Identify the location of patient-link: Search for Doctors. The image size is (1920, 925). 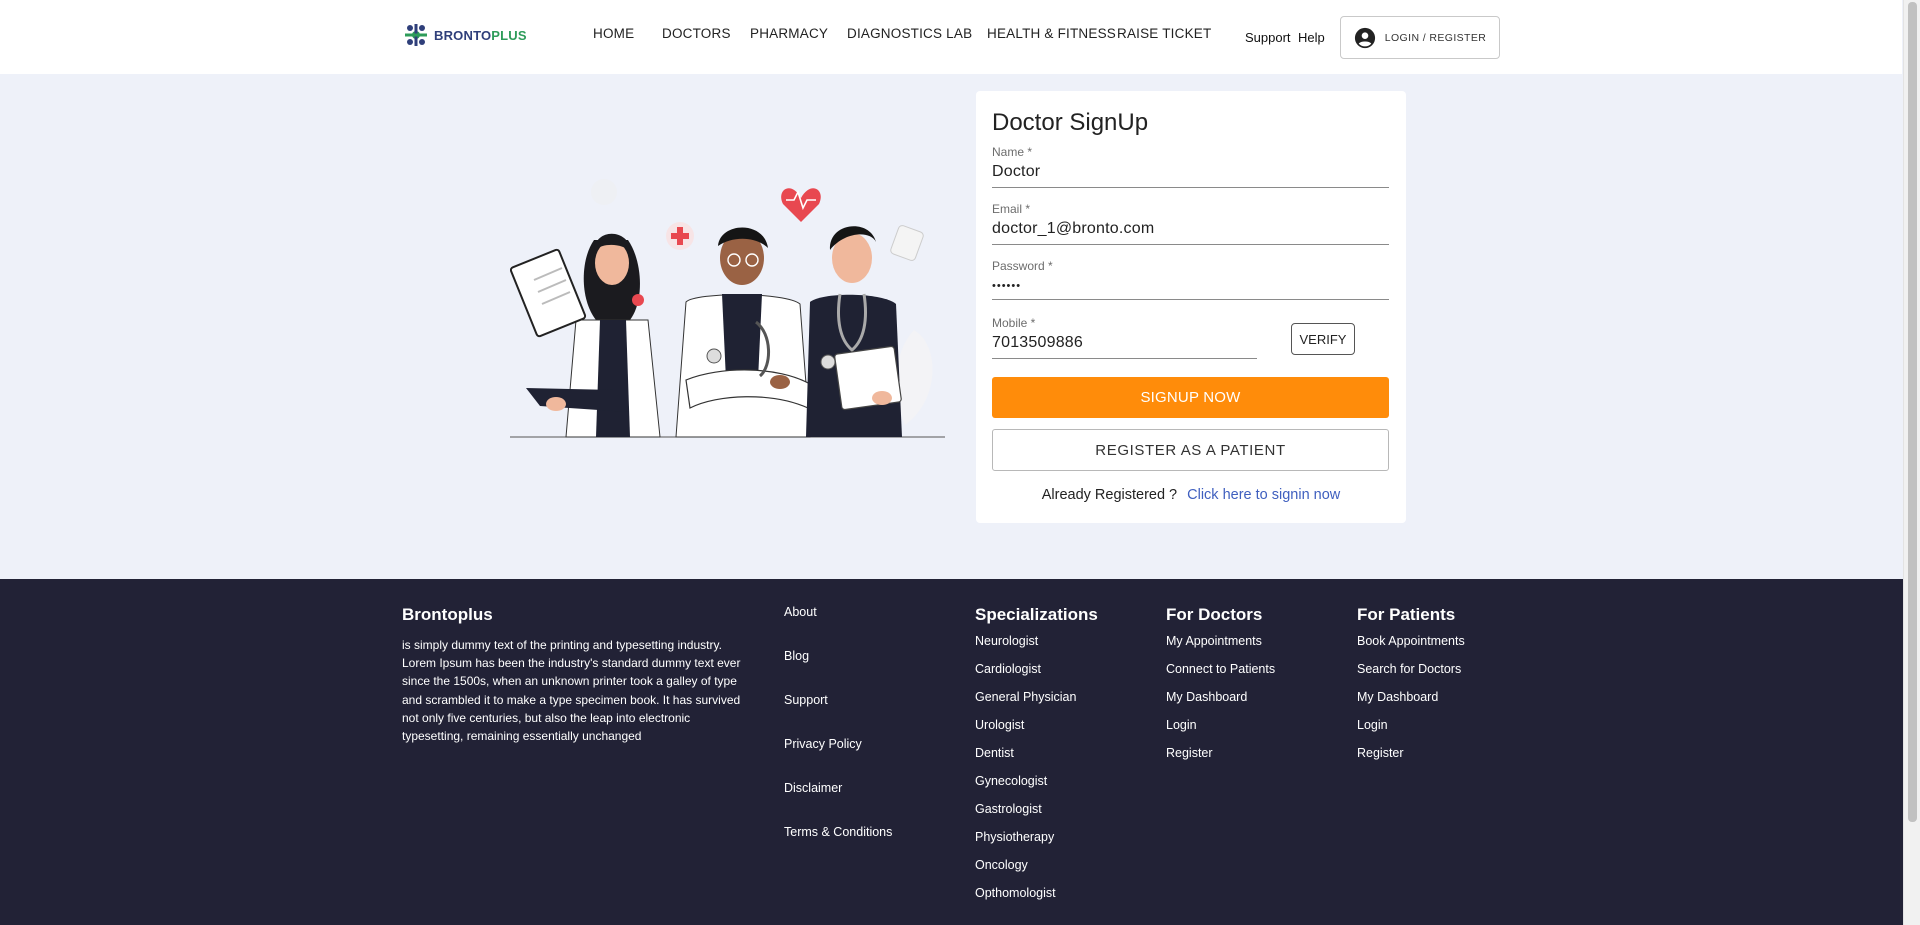
(1411, 675).